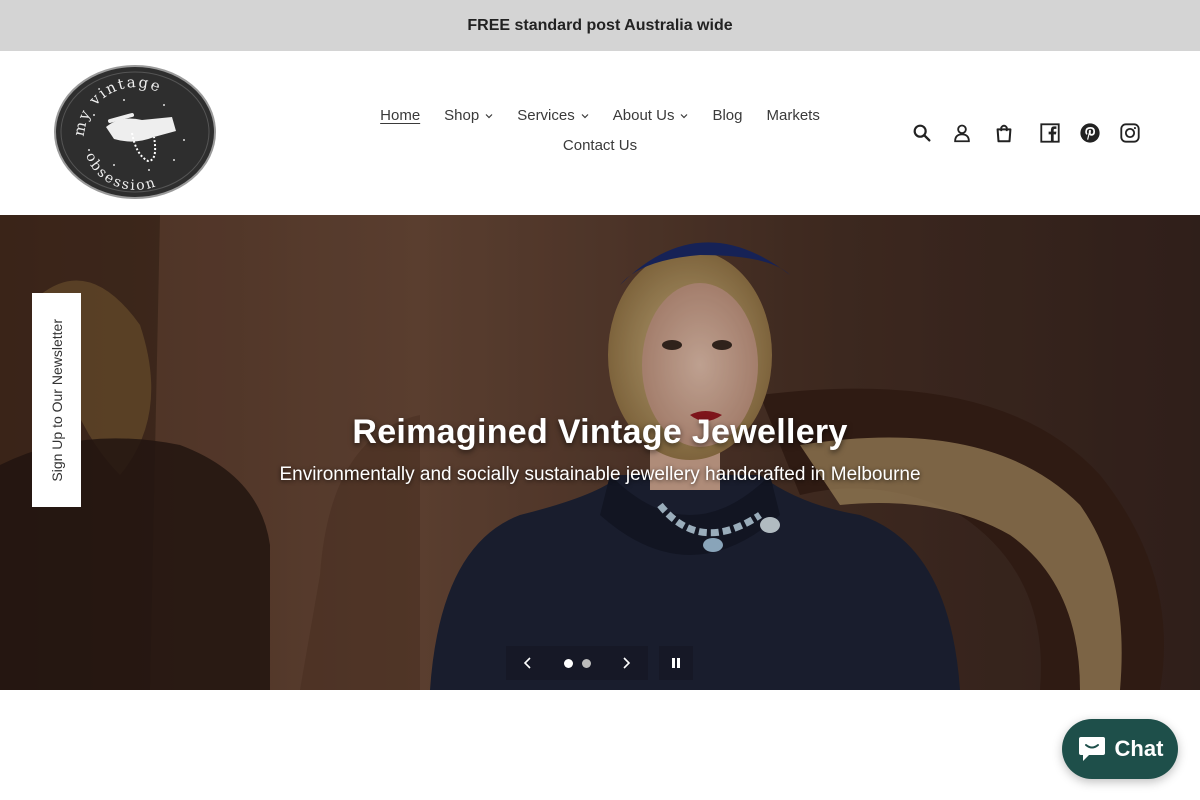 This screenshot has height=800, width=1200. Describe the element at coordinates (1004, 133) in the screenshot. I see `cart-icon` at that location.